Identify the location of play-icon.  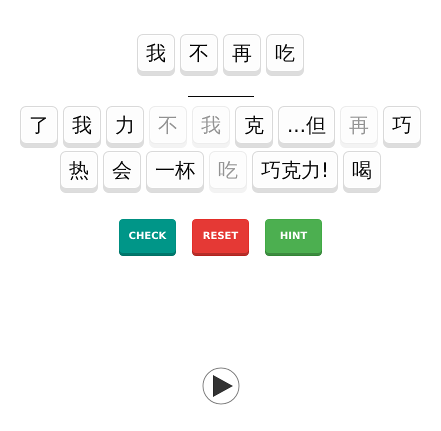
(221, 386).